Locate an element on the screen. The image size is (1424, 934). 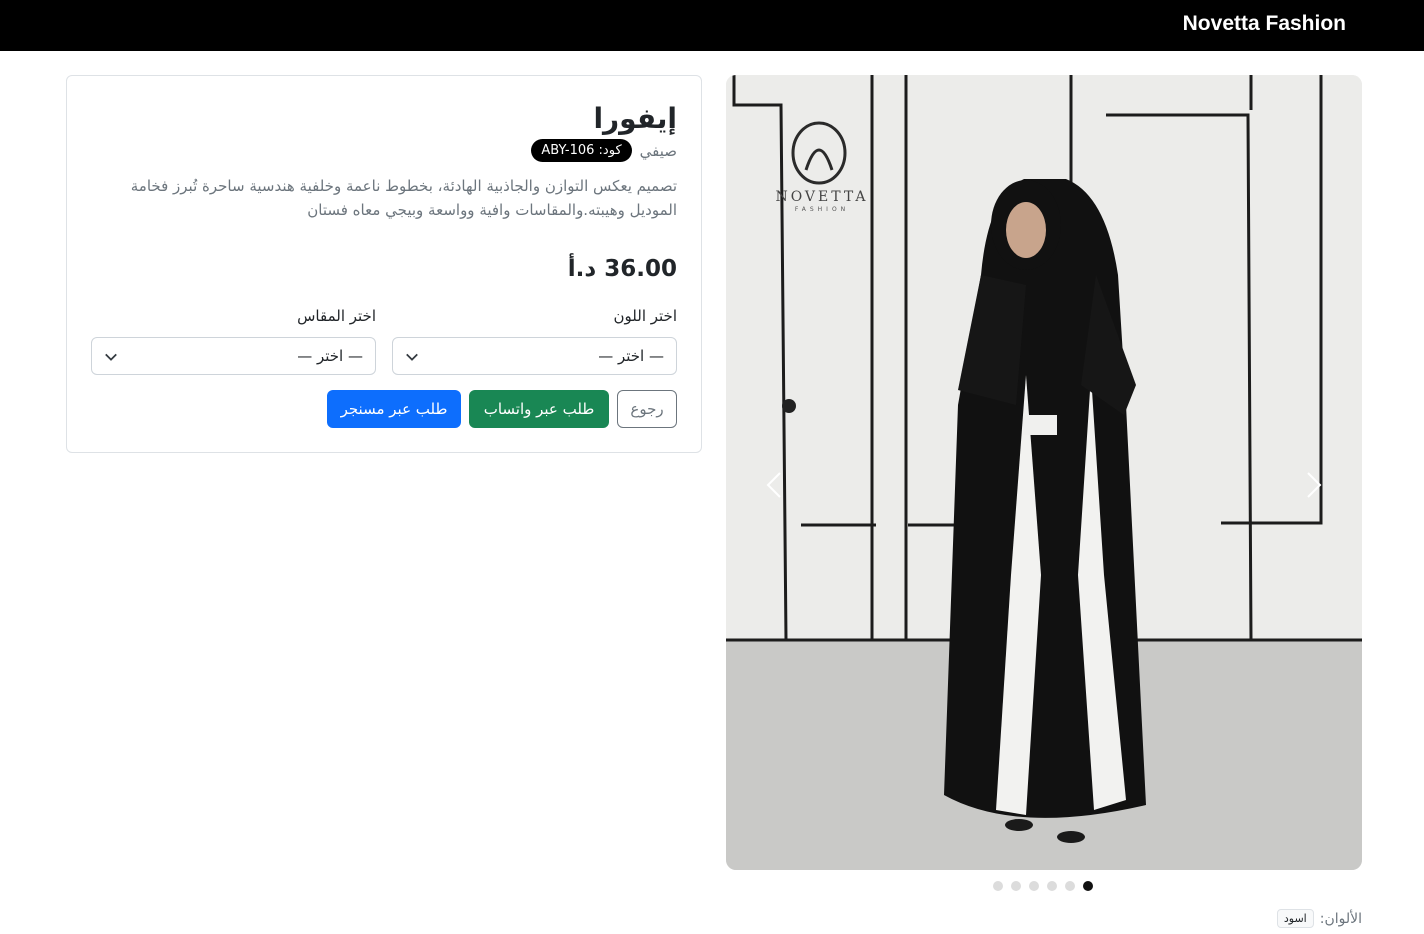
colors-label: الألوان: is located at coordinates (1340, 918).